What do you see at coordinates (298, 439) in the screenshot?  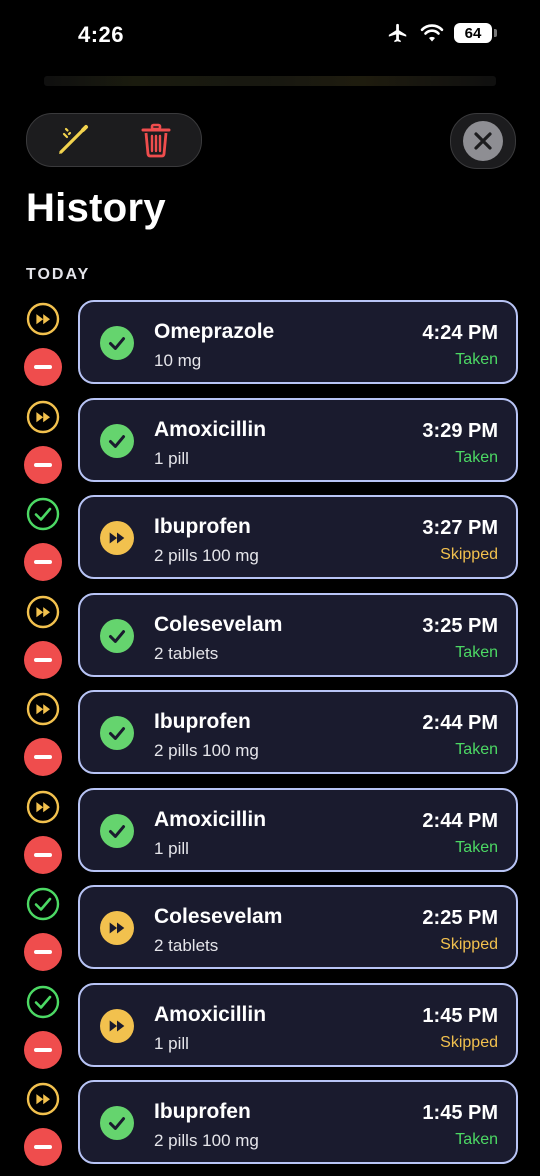 I see `history-card: Amoxicillin 1 pill 3:29 PM Taken` at bounding box center [298, 439].